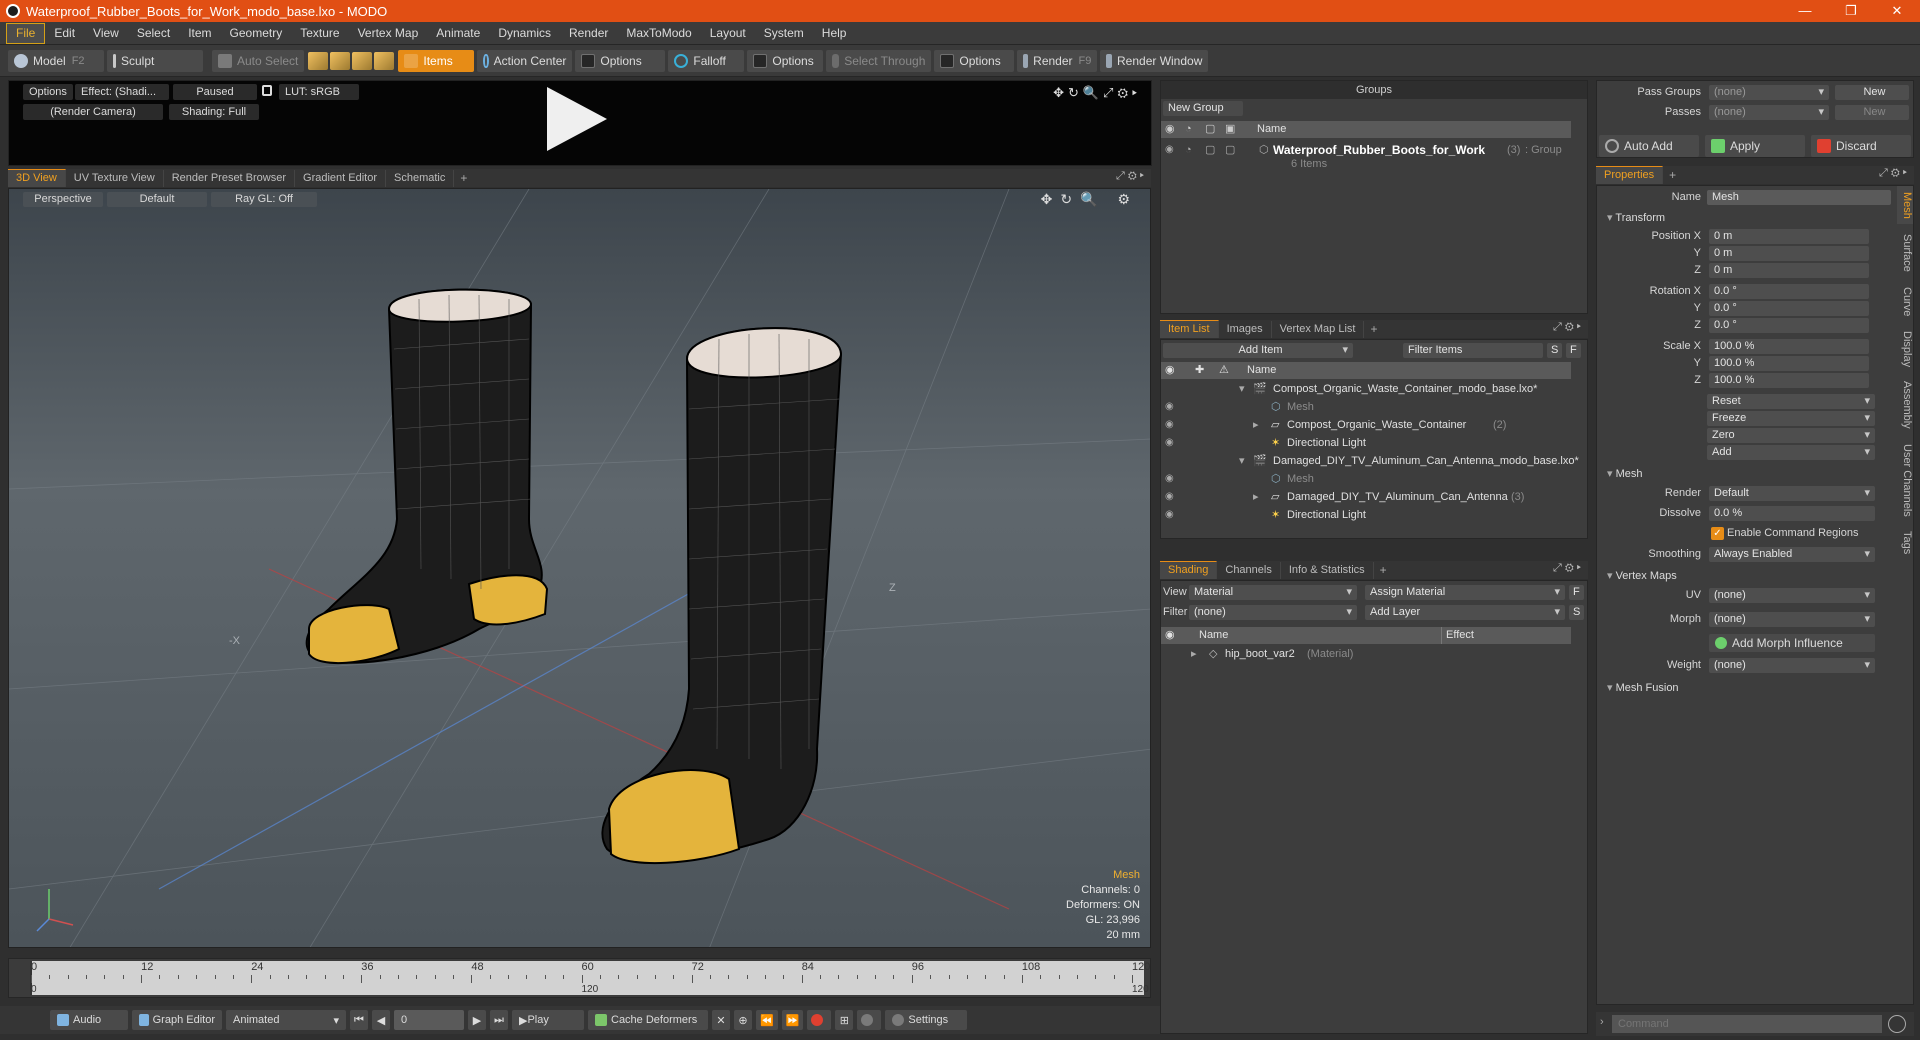  Describe the element at coordinates (1789, 253) in the screenshot. I see `position-y-input: 0 m` at that location.